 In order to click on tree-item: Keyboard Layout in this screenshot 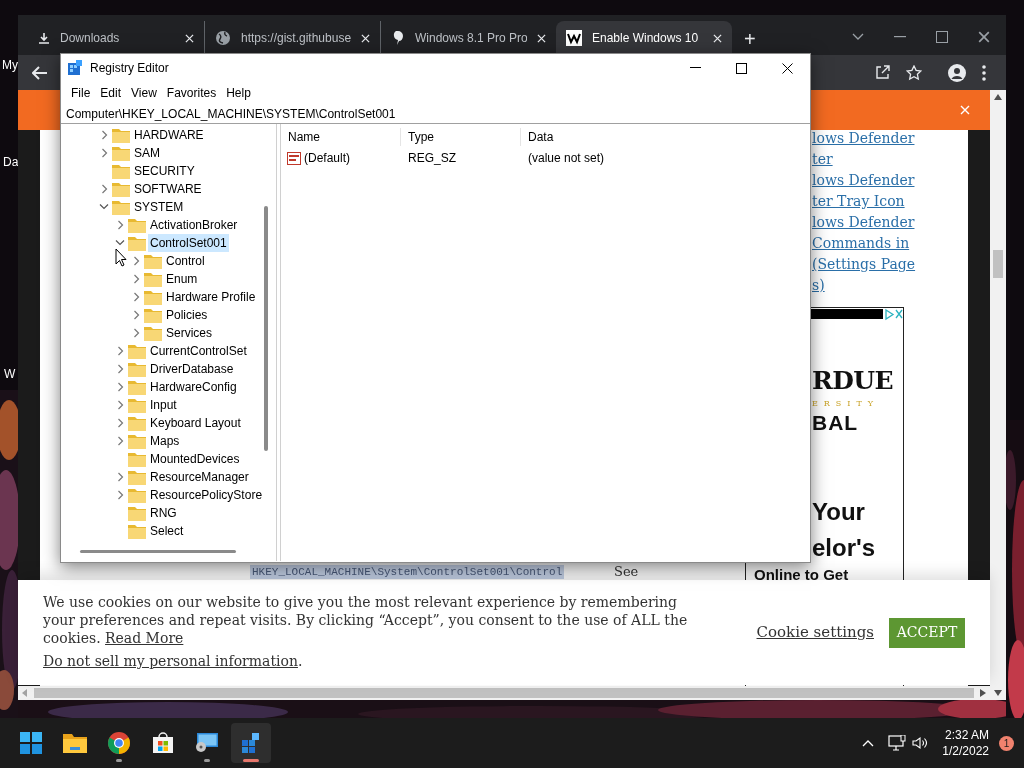, I will do `click(195, 423)`.